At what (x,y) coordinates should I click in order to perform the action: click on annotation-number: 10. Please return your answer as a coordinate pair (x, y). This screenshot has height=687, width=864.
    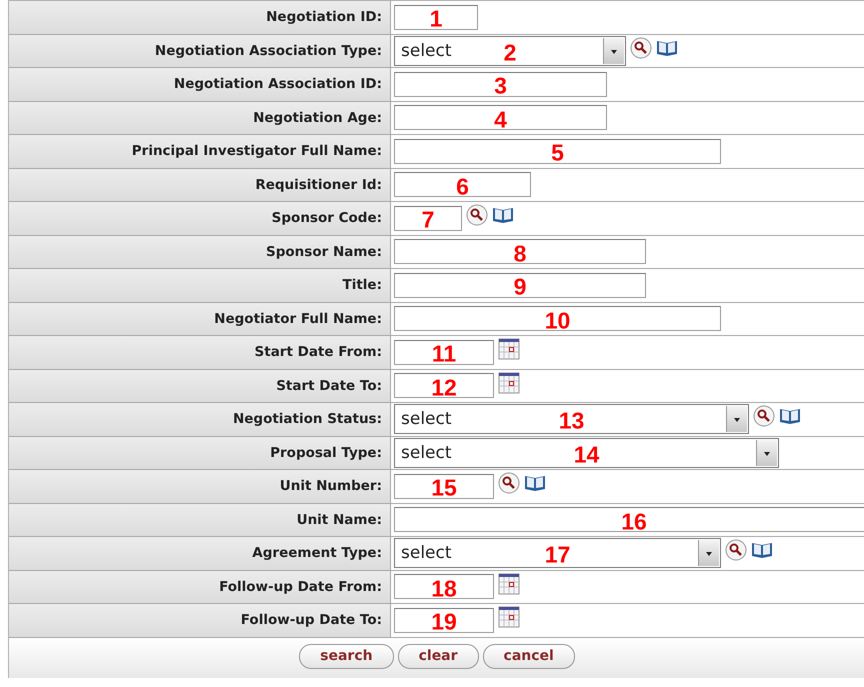
    Looking at the image, I should click on (557, 320).